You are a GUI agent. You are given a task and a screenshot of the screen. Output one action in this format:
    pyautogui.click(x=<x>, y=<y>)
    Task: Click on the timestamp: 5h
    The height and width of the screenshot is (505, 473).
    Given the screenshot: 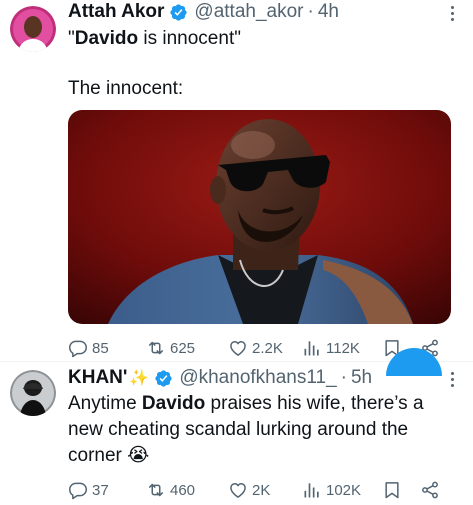 What is the action you would take?
    pyautogui.click(x=361, y=378)
    